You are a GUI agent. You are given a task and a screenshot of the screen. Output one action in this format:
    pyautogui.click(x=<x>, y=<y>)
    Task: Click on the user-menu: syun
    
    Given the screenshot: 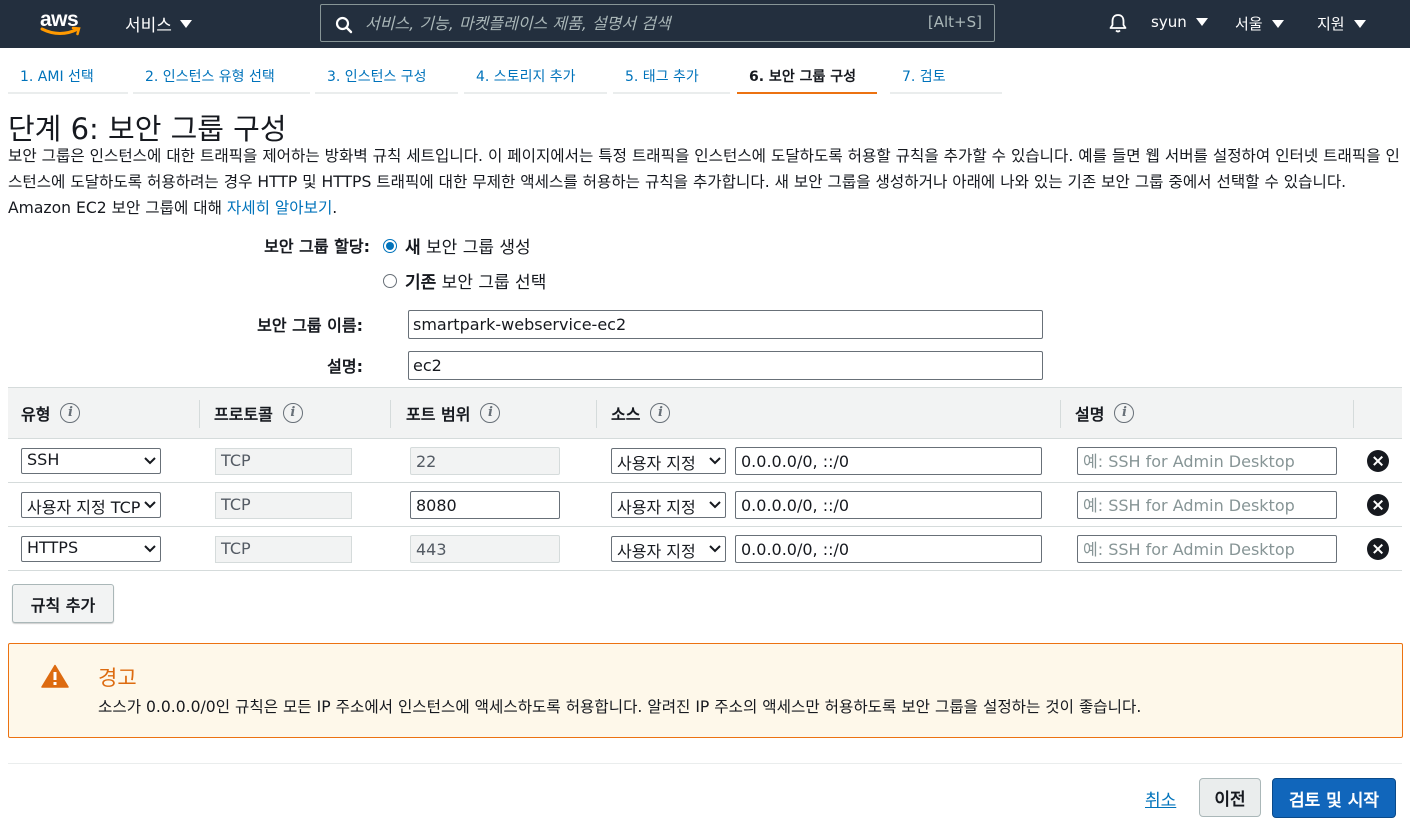 What is the action you would take?
    pyautogui.click(x=1179, y=22)
    